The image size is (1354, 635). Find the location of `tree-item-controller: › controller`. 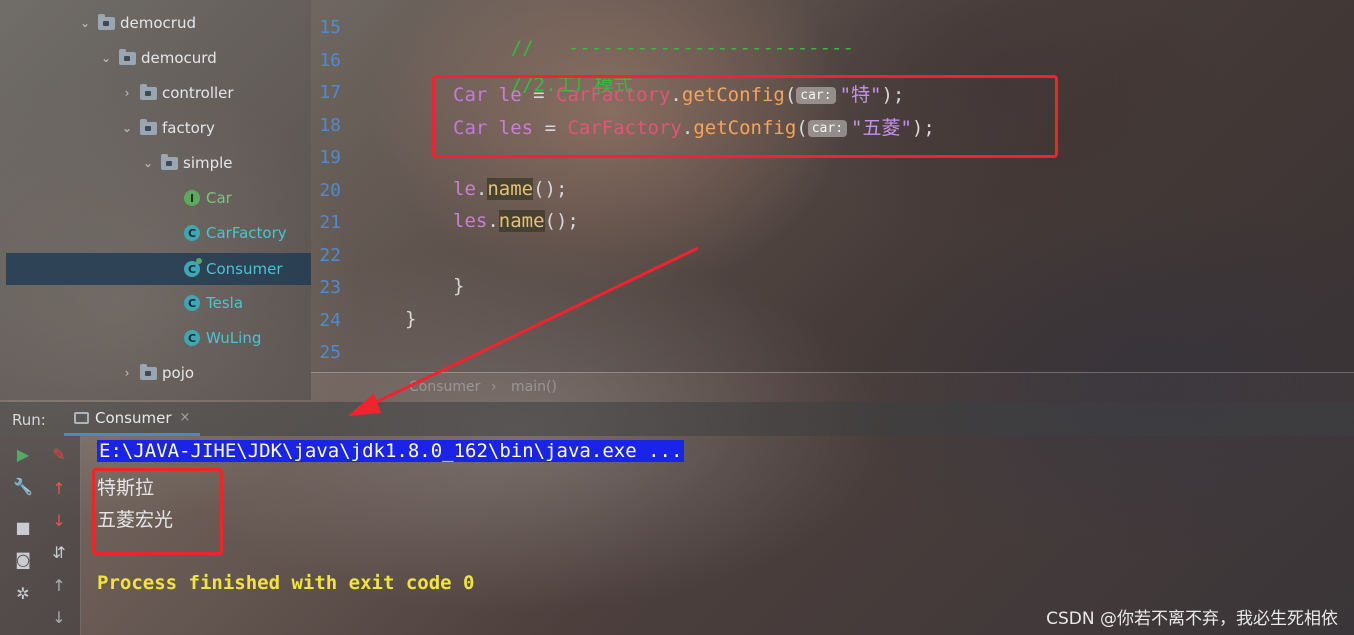

tree-item-controller: › controller is located at coordinates (177, 93).